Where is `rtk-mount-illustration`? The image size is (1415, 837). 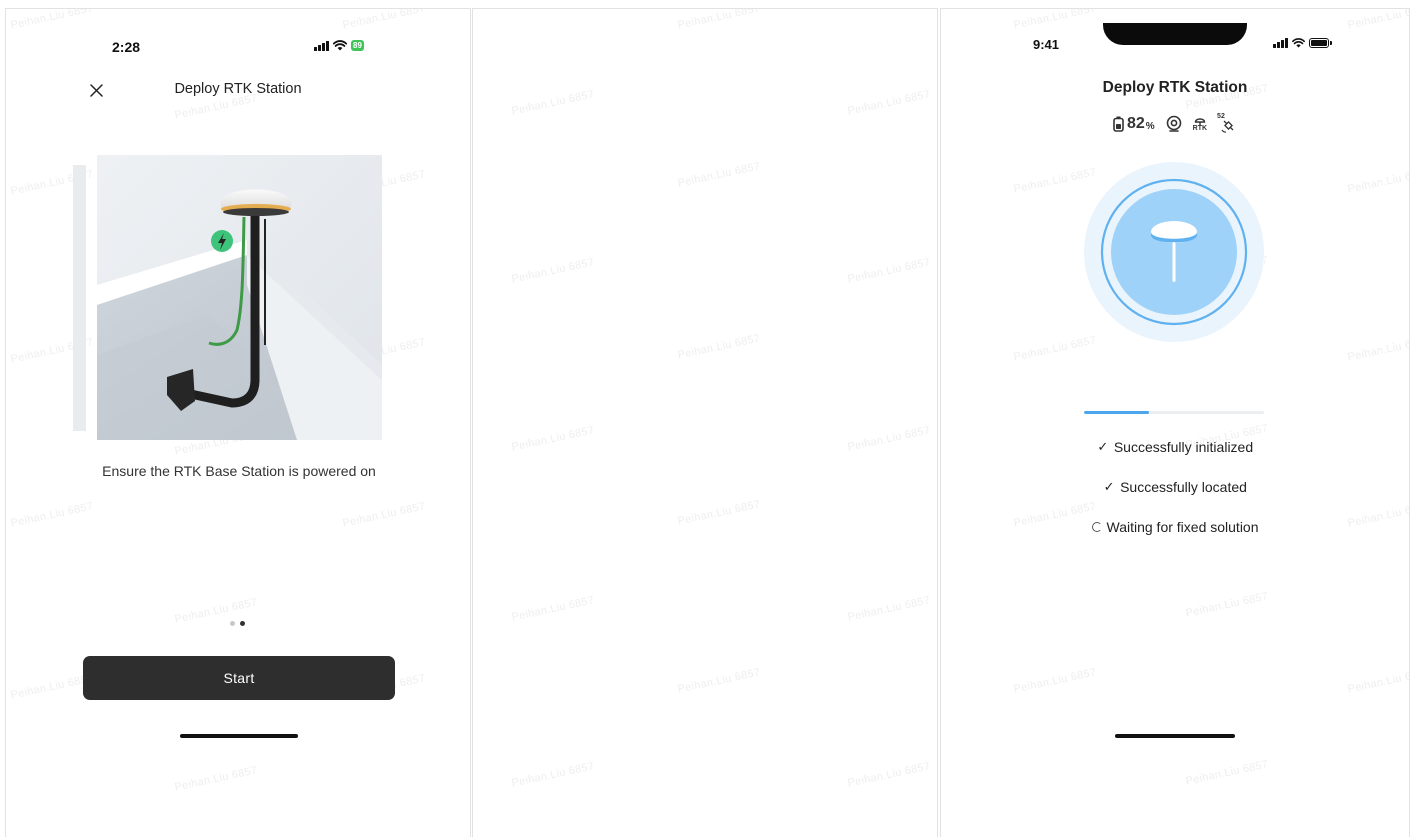
rtk-mount-illustration is located at coordinates (239, 297).